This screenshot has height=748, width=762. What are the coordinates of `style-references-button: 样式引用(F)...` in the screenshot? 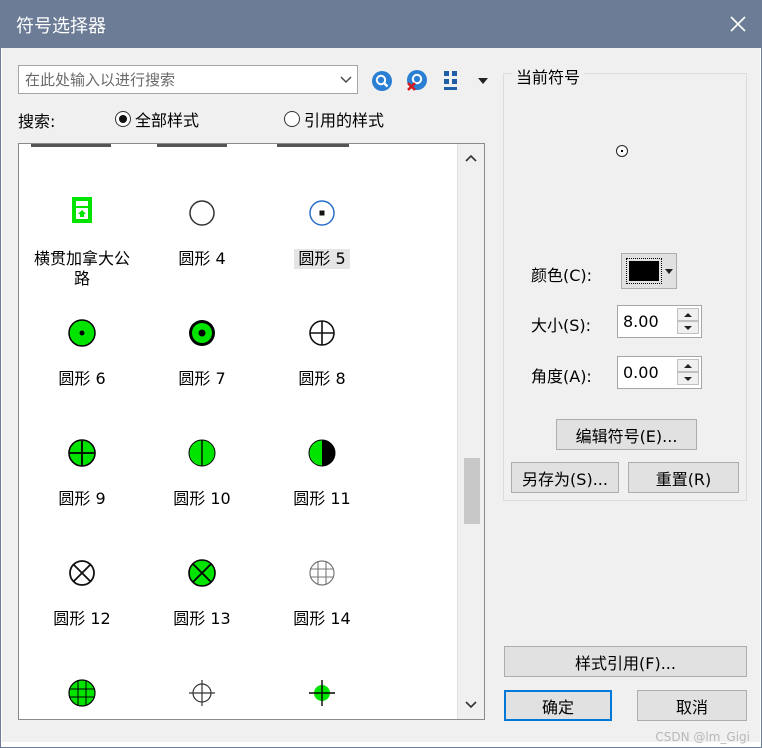 It's located at (625, 661).